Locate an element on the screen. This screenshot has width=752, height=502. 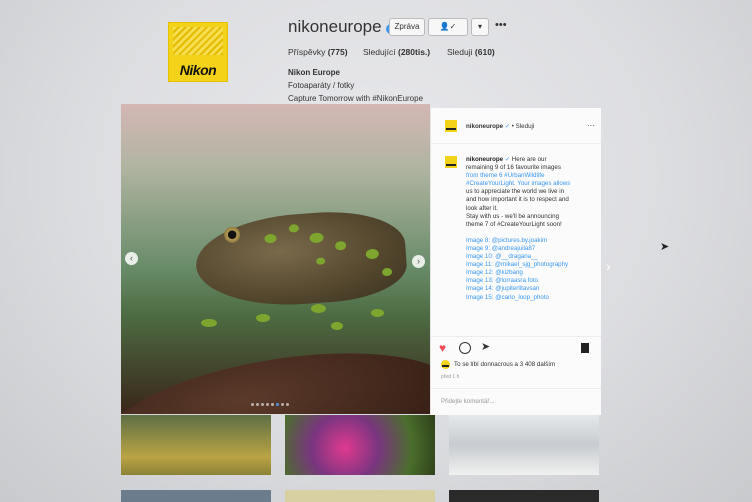
profile-username: nikoneurope✓ is located at coordinates (342, 27).